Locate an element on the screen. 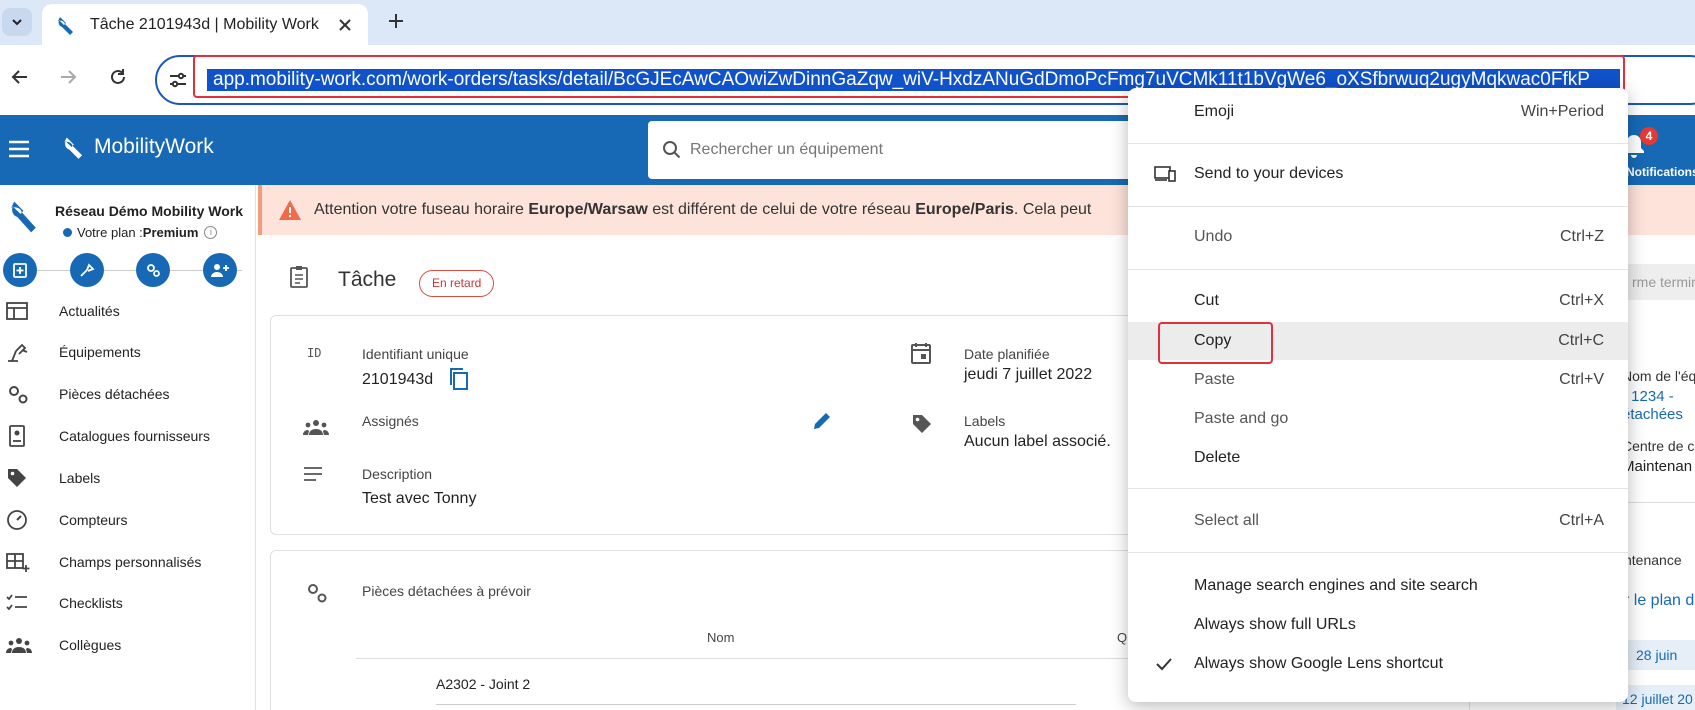 This screenshot has height=710, width=1695. menu-item-cut: Cut Ctrl+X is located at coordinates (1378, 301).